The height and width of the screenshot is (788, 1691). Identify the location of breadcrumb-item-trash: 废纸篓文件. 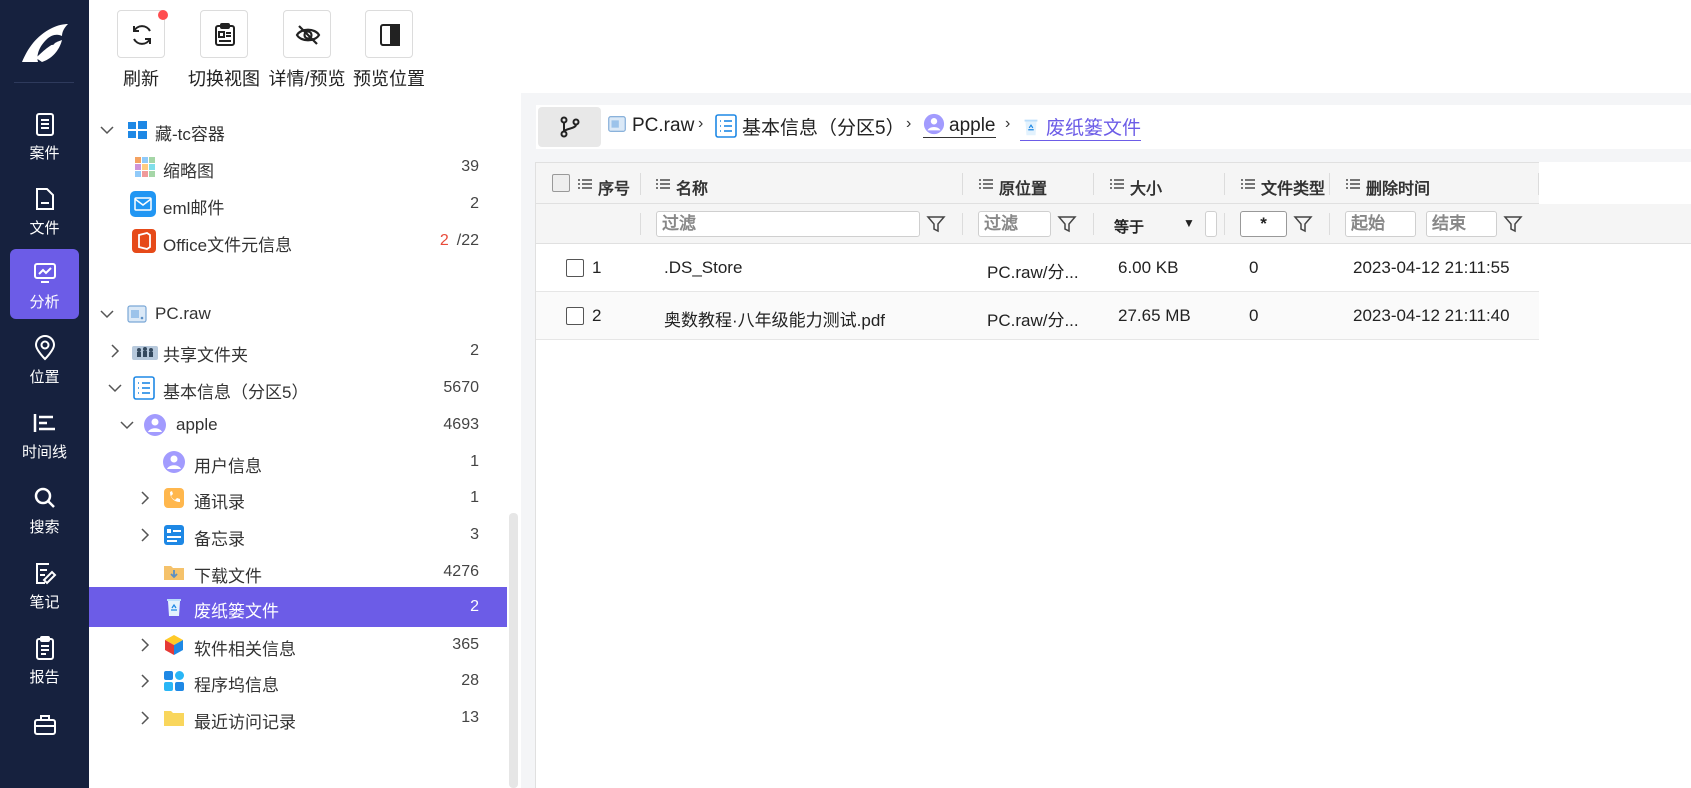
(1081, 127).